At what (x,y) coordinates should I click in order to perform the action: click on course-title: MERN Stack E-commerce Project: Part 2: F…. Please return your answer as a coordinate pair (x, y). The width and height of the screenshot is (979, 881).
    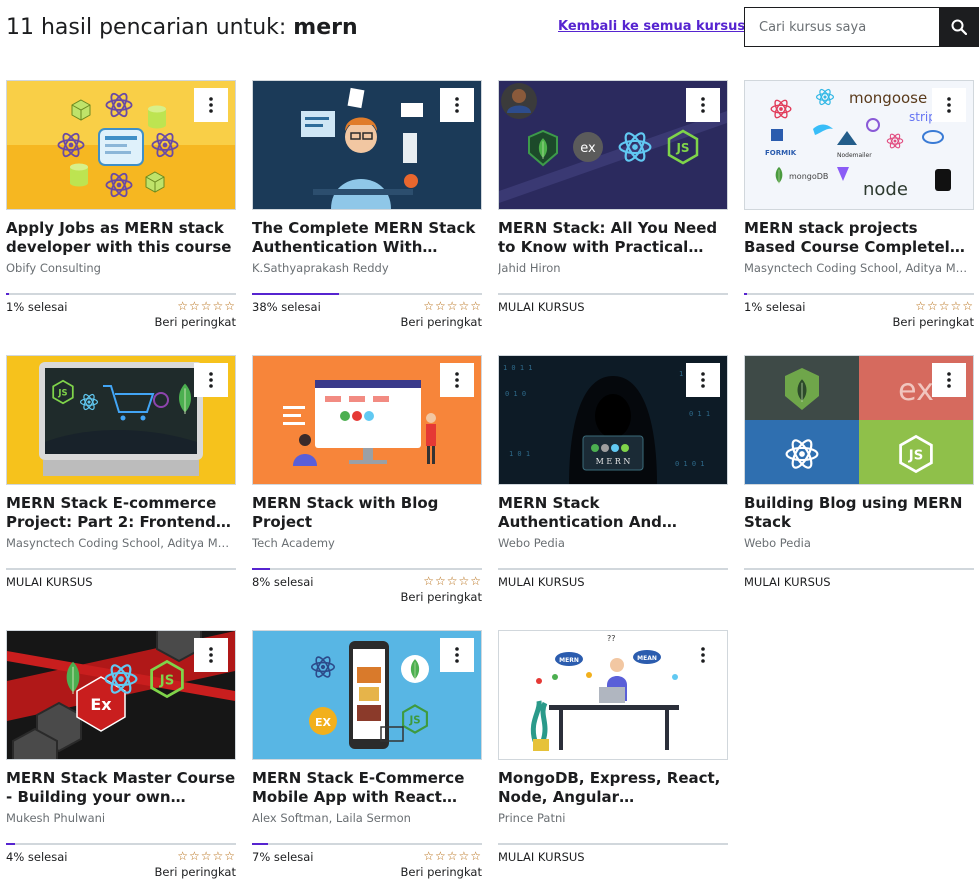
    Looking at the image, I should click on (121, 513).